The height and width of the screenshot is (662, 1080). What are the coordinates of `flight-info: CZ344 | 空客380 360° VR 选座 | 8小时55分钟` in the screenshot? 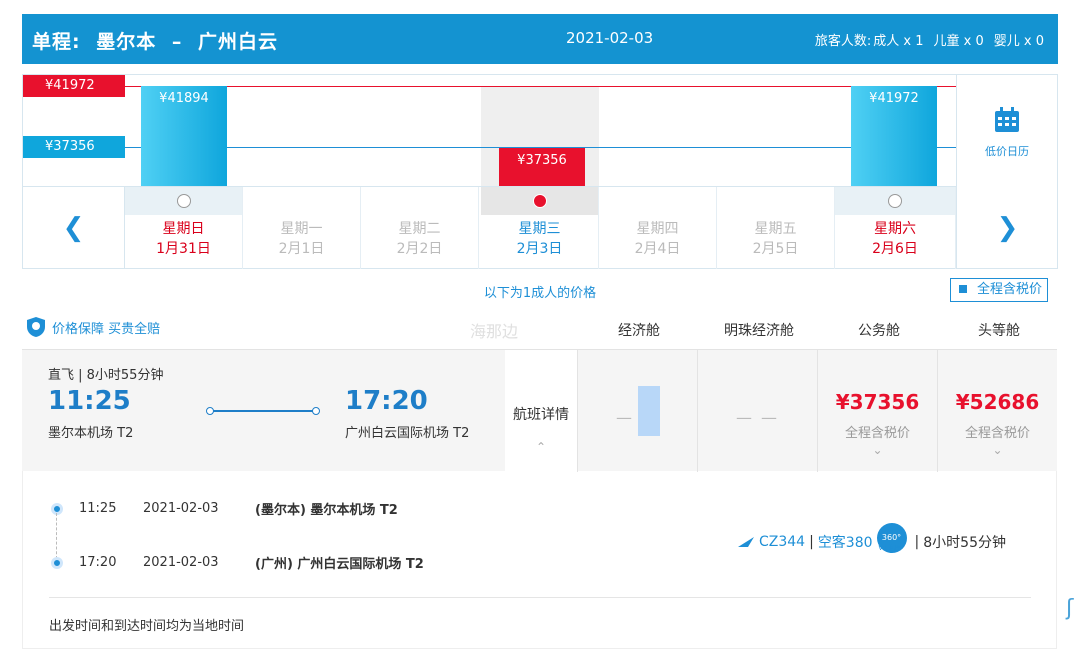 It's located at (871, 540).